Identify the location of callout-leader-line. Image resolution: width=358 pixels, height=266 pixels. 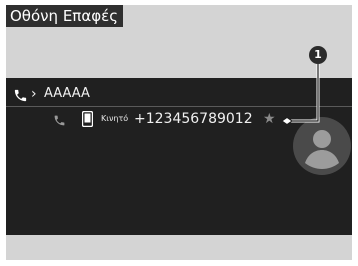
(300, 95).